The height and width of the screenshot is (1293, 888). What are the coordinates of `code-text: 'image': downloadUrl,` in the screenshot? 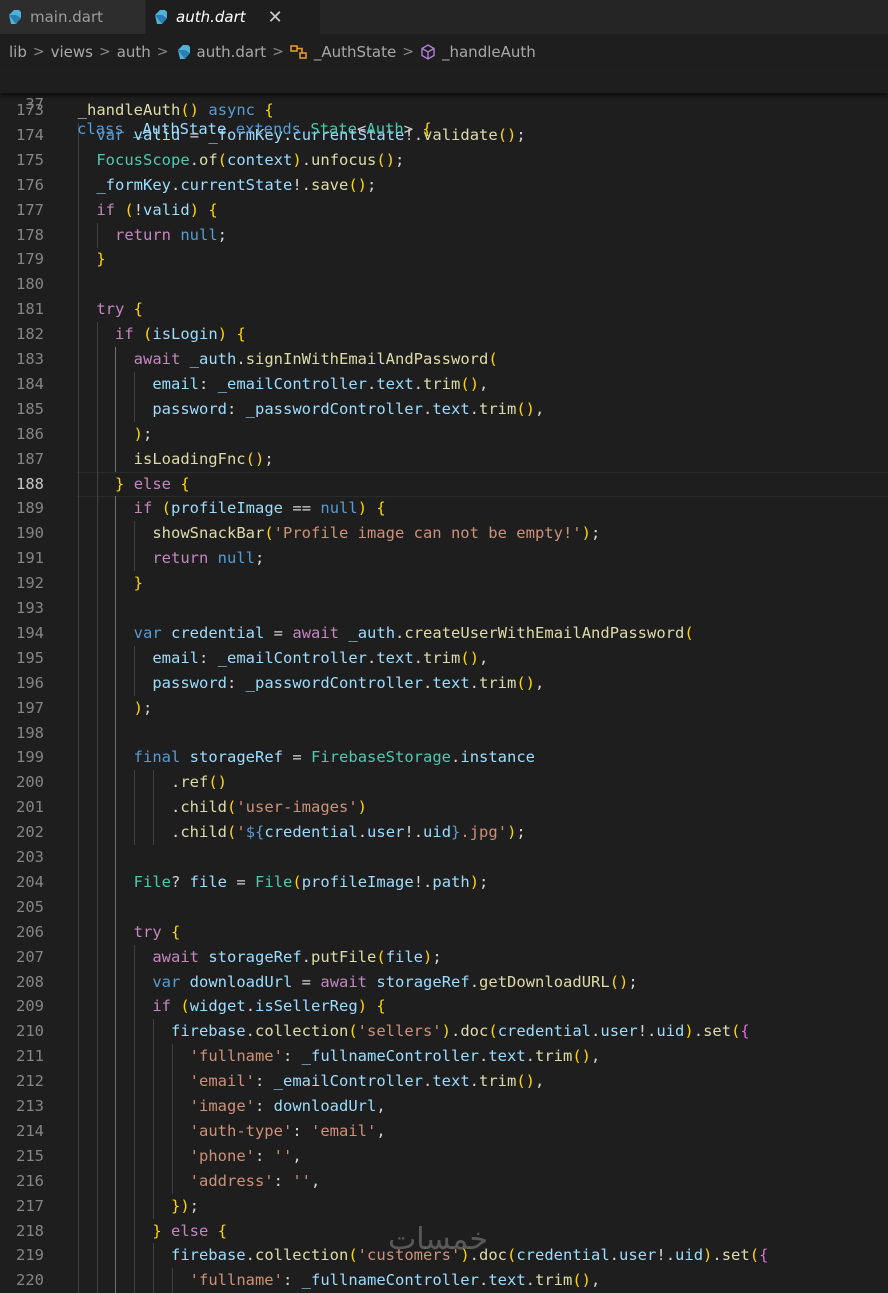 It's located at (287, 1106).